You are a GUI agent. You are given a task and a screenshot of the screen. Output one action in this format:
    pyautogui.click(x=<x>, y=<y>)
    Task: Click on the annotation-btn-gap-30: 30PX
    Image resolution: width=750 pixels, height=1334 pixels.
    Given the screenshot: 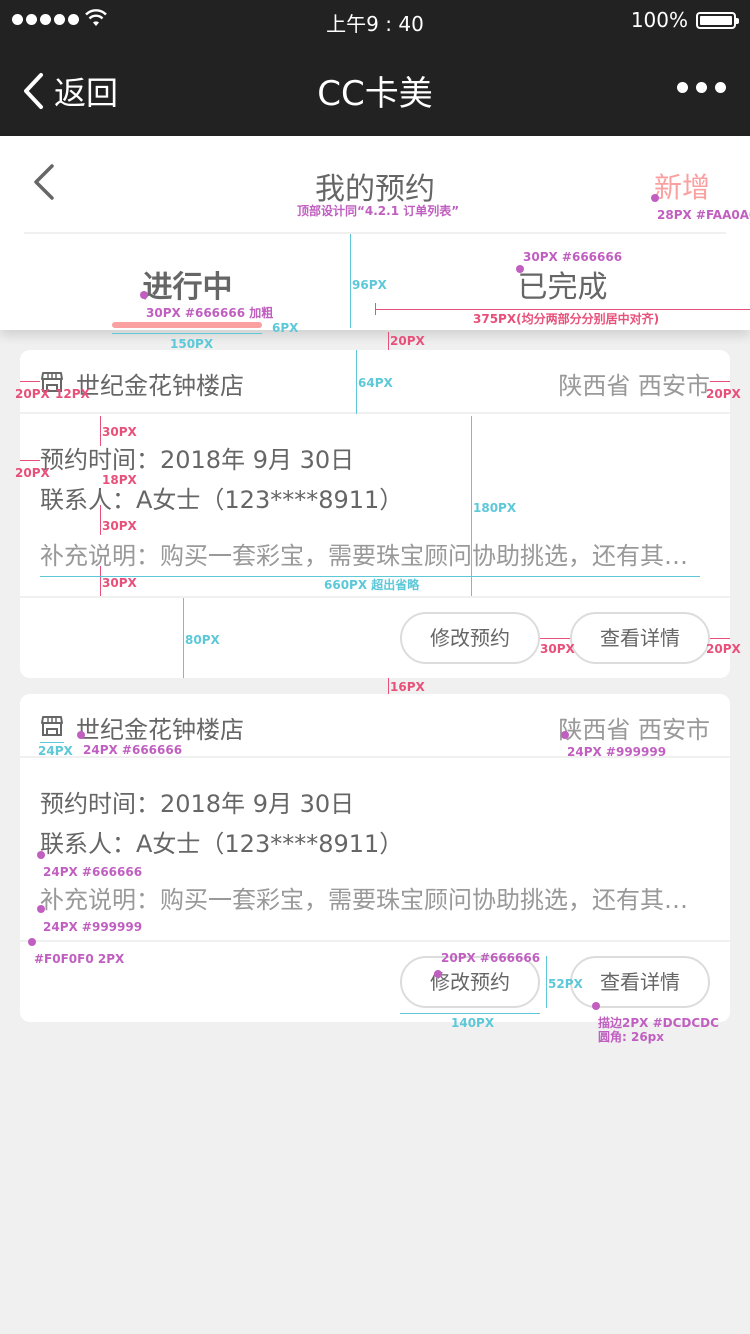 What is the action you would take?
    pyautogui.click(x=557, y=649)
    